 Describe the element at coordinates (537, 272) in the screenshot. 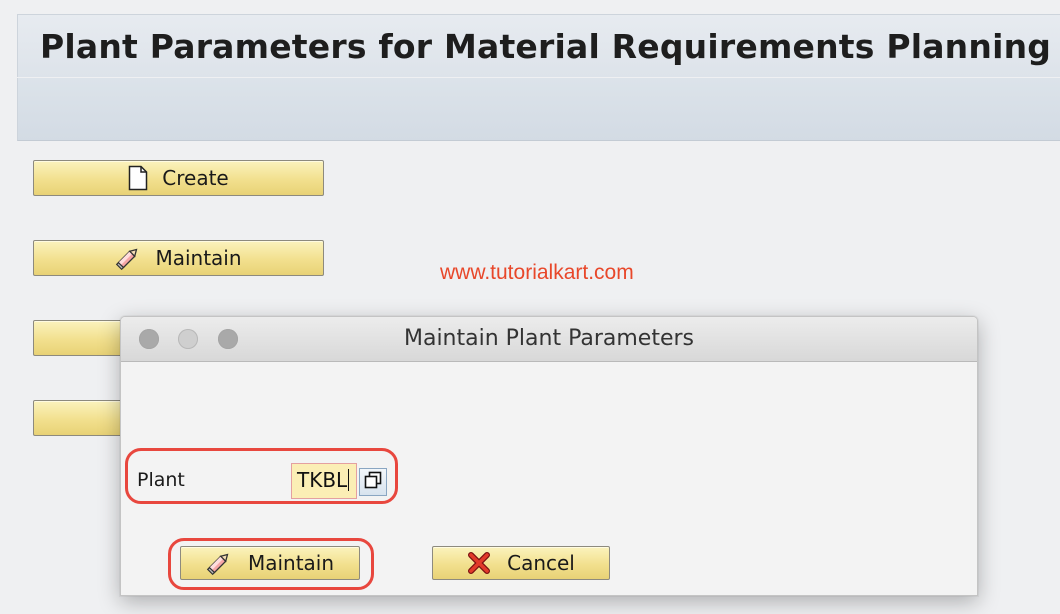

I see `watermark: www.tutorialkart.com` at that location.